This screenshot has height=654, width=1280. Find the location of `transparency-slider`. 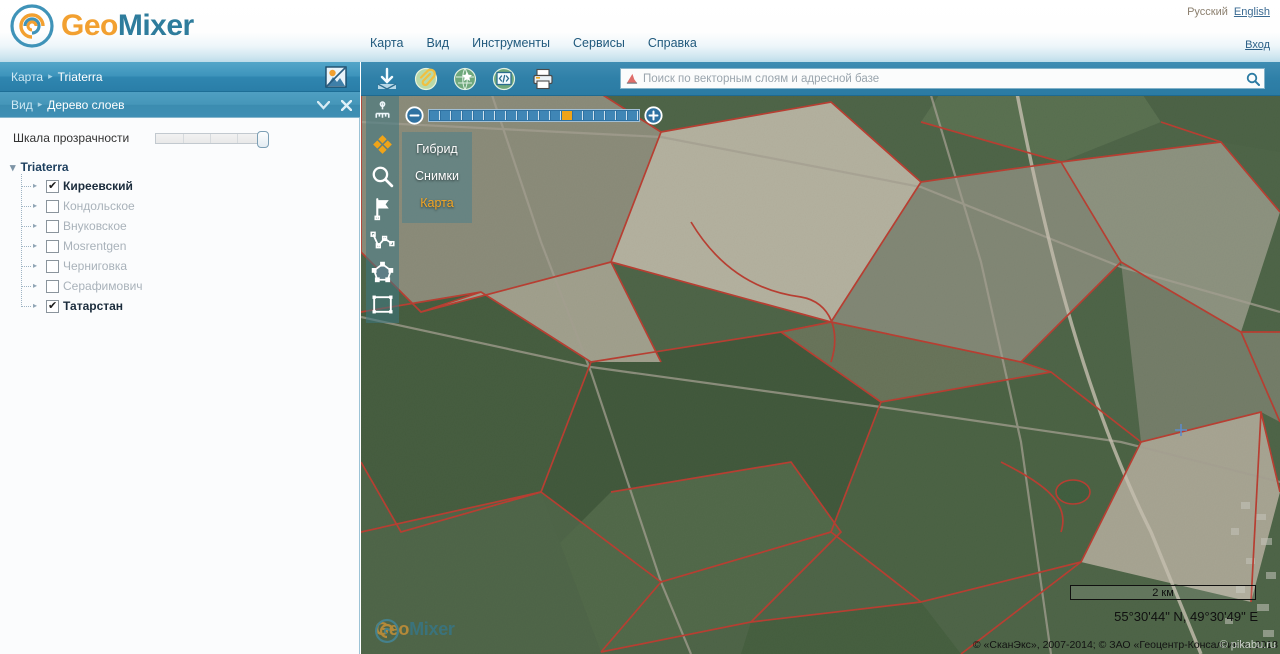

transparency-slider is located at coordinates (212, 139).